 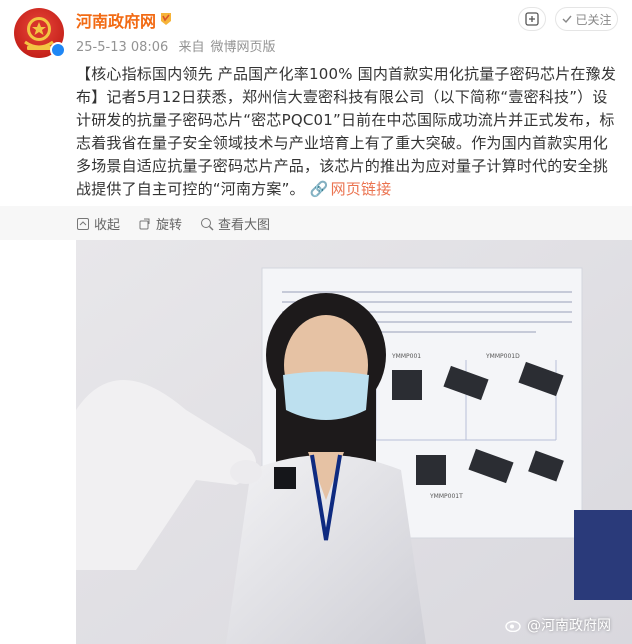 What do you see at coordinates (502, 356) in the screenshot?
I see `board-caption-2: YMMP001D` at bounding box center [502, 356].